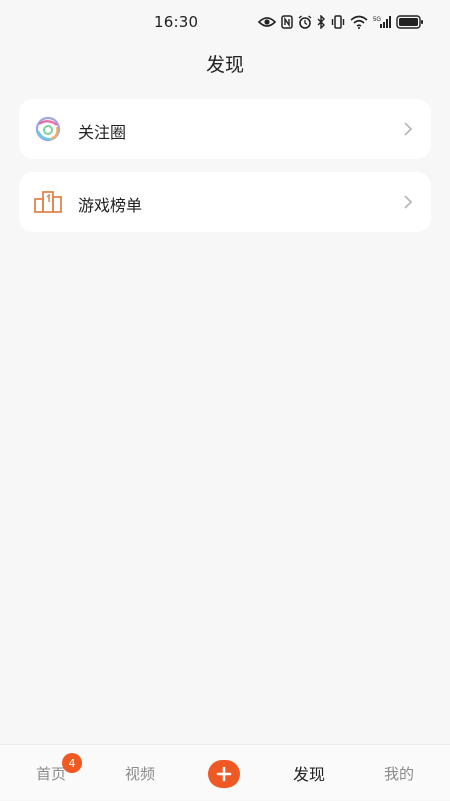  I want to click on circle-rings-icon, so click(48, 129).